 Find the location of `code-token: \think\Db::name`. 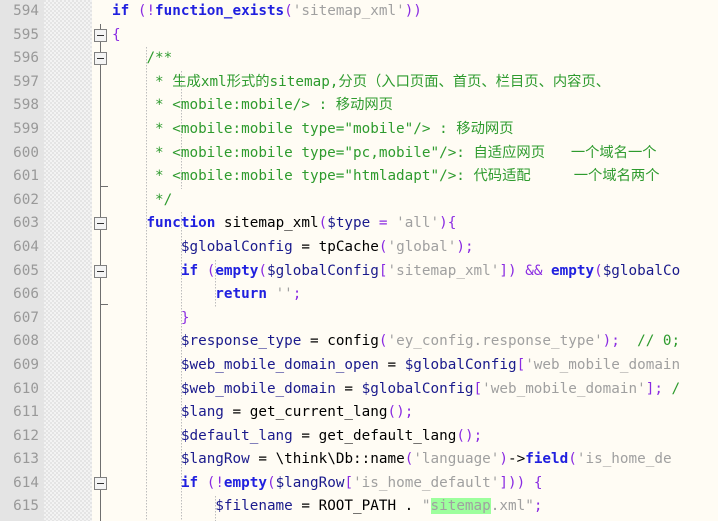

code-token: \think\Db::name is located at coordinates (340, 459).